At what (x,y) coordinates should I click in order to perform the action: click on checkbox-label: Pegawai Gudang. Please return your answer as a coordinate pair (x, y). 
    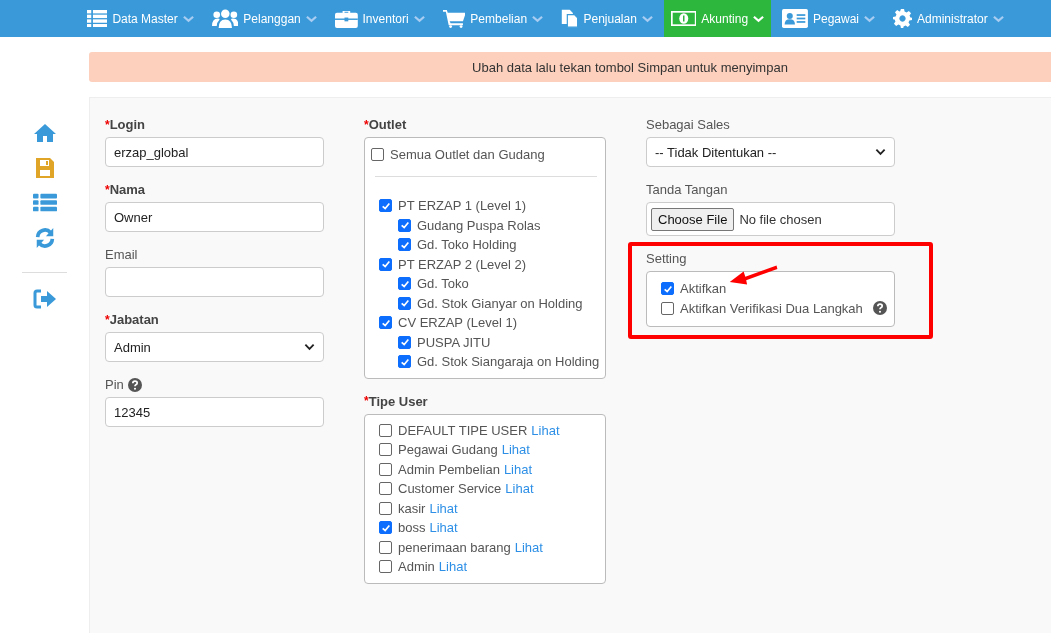
    Looking at the image, I should click on (448, 450).